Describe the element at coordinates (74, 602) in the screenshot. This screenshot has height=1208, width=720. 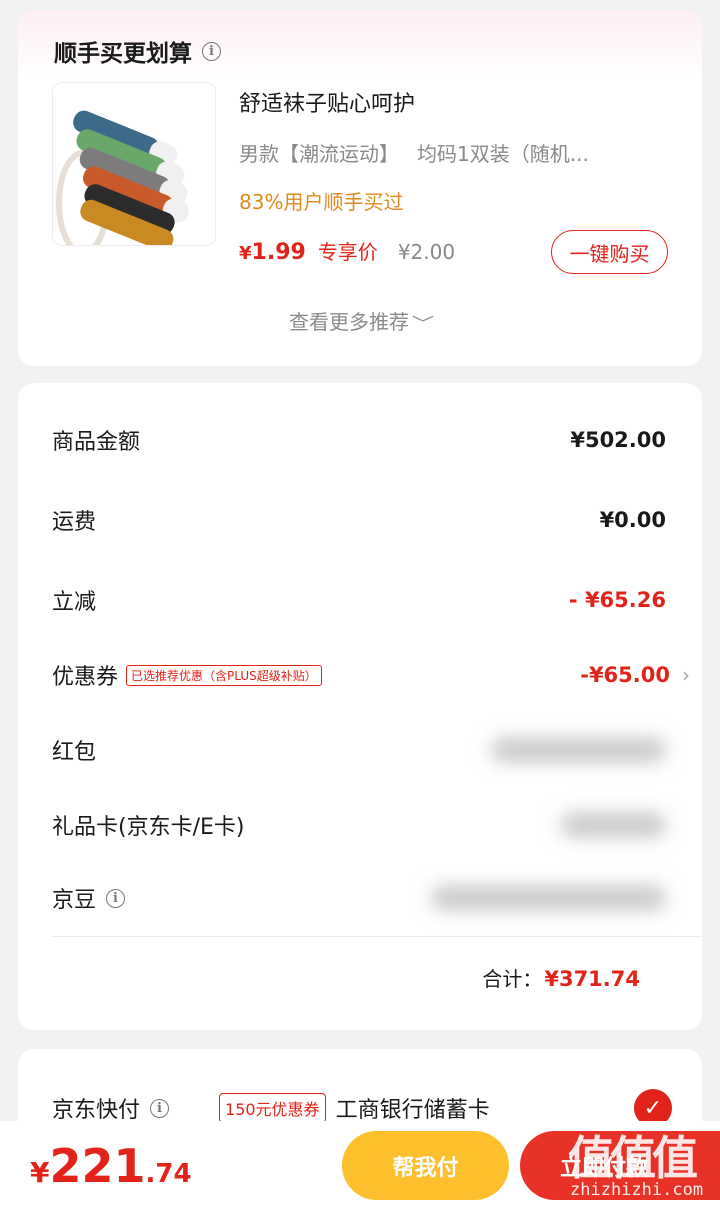
I see `summary-label: 立减` at that location.